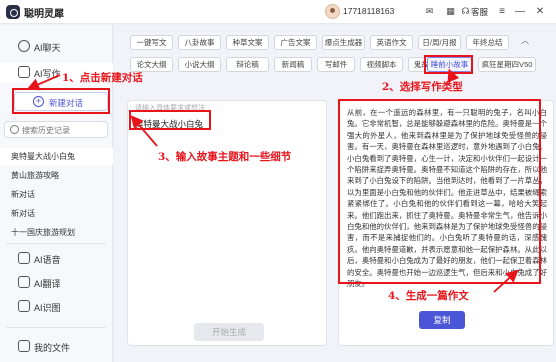 Image resolution: width=556 pixels, height=362 pixels. What do you see at coordinates (422, 87) in the screenshot?
I see `annotation-step-2: 2、选择写作类型` at bounding box center [422, 87].